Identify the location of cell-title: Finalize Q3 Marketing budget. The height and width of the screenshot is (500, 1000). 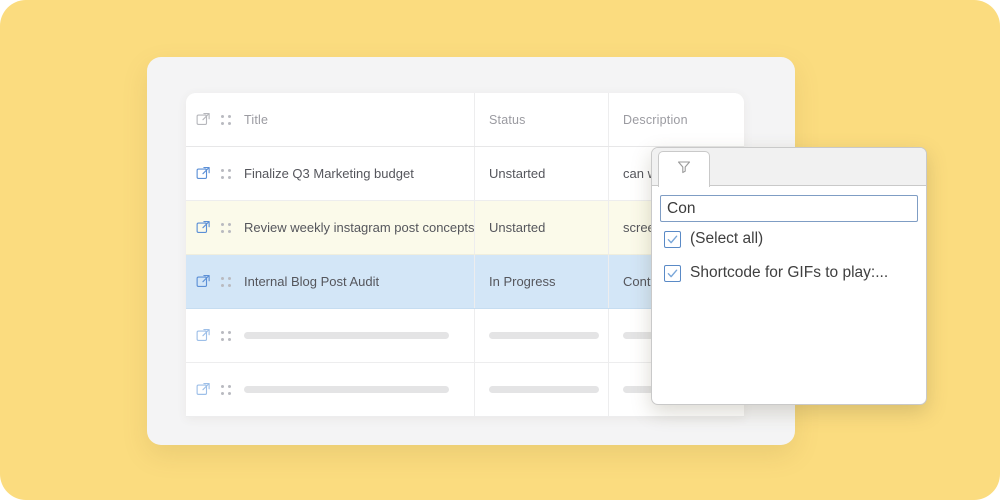
(359, 173).